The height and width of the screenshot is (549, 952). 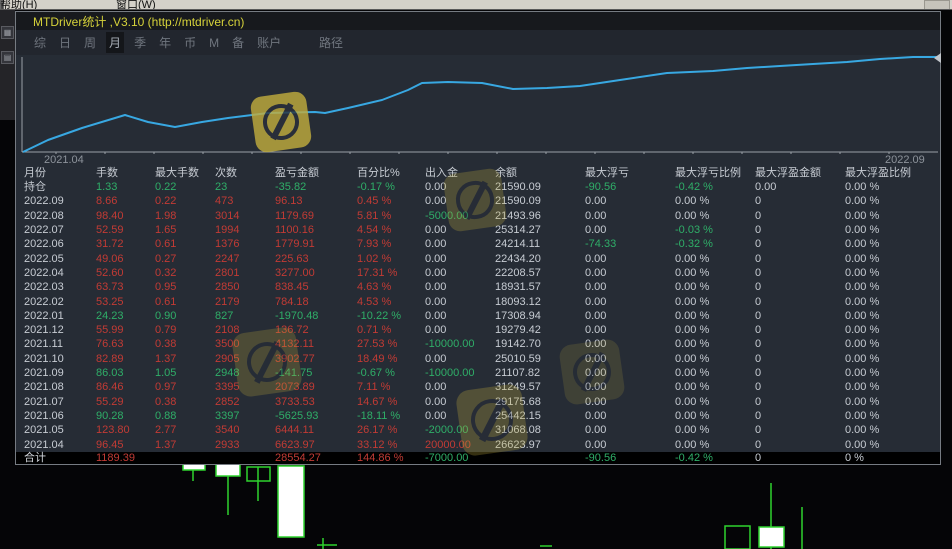 I want to click on tab-月: 月, so click(x=115, y=42).